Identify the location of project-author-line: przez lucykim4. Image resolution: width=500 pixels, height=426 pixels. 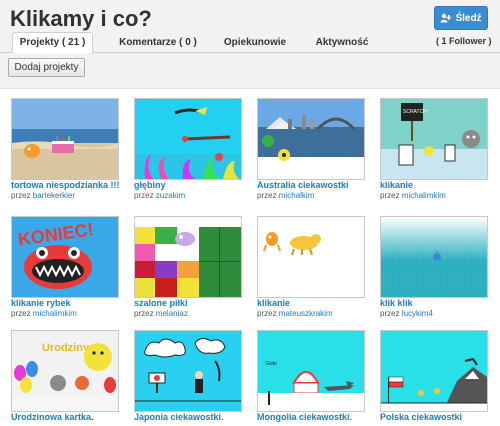
(406, 313).